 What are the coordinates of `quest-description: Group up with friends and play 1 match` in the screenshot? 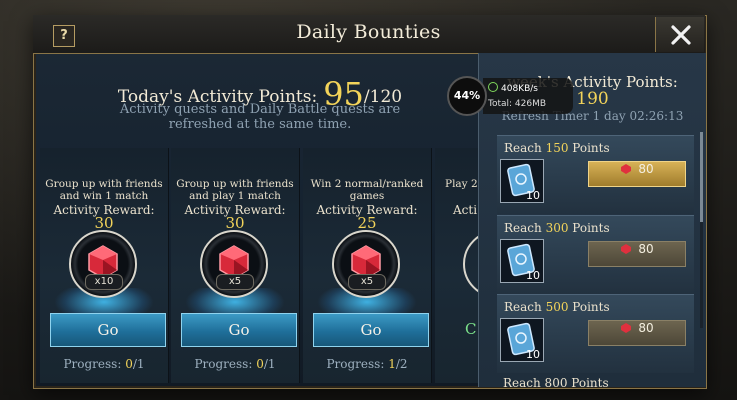 It's located at (235, 190).